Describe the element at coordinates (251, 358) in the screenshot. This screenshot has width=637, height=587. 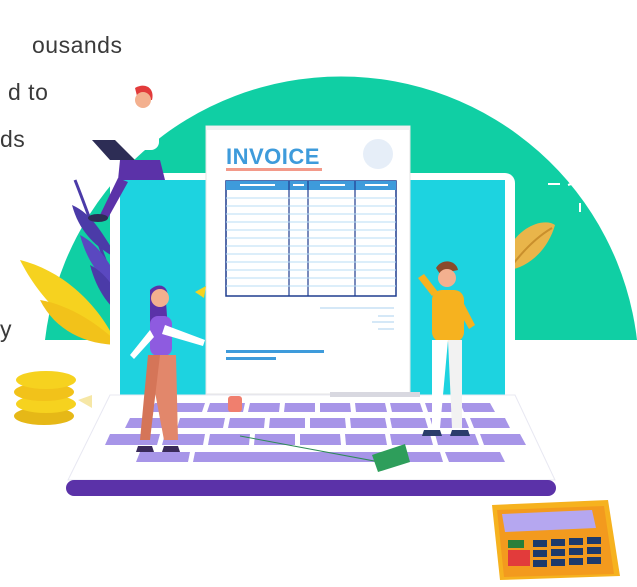
I see `invoice-note-line` at that location.